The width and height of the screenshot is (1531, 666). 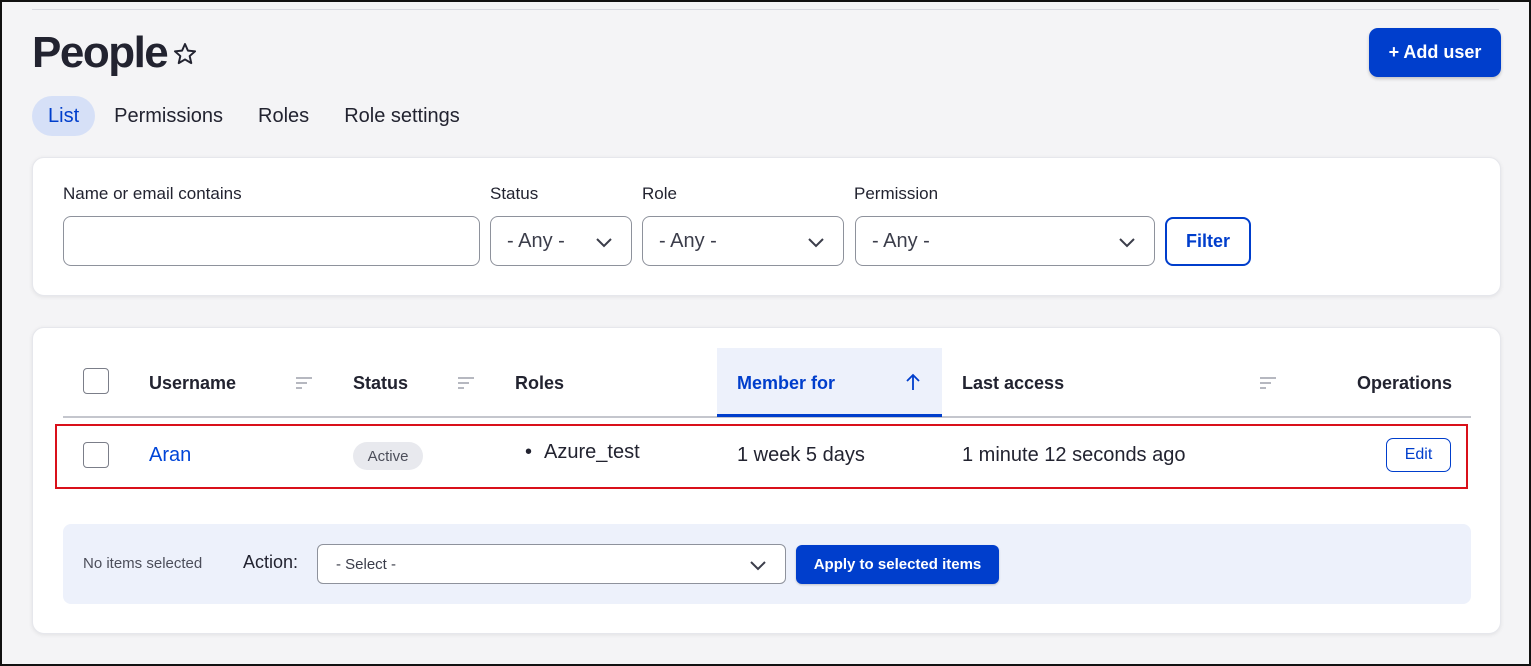 I want to click on tabs: List Permissions Roles Role settings, so click(x=255, y=116).